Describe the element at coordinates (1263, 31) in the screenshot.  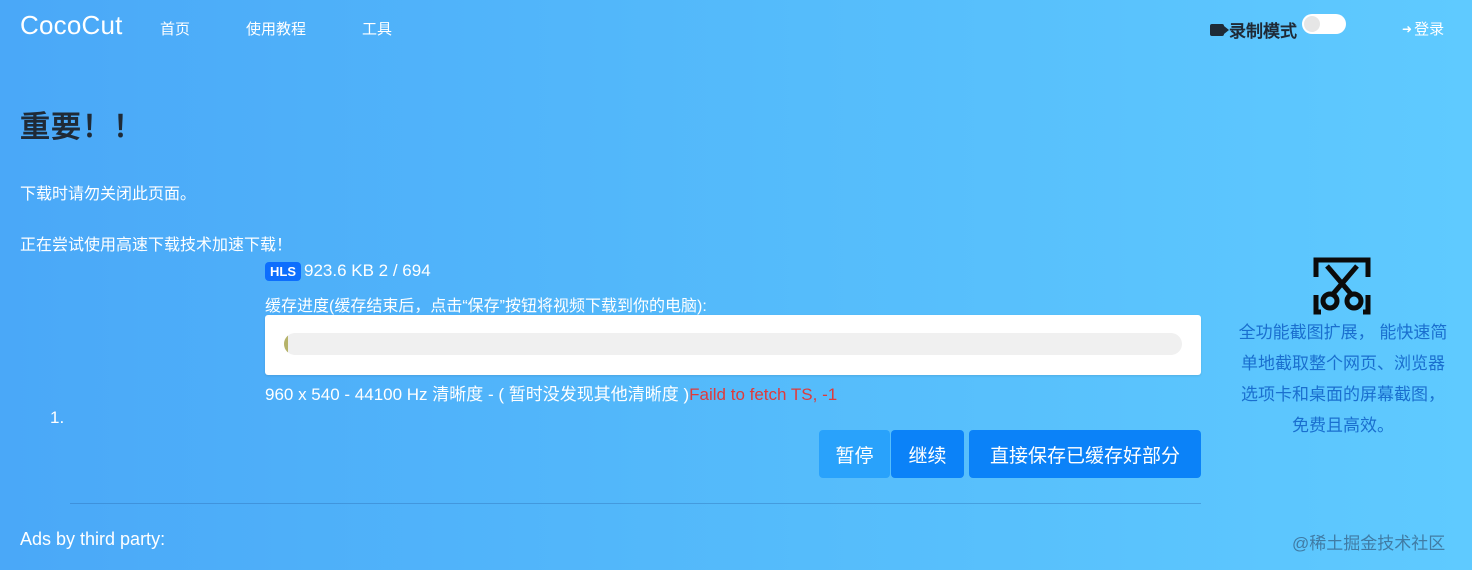
I see `record-mode-label: 录制模式` at that location.